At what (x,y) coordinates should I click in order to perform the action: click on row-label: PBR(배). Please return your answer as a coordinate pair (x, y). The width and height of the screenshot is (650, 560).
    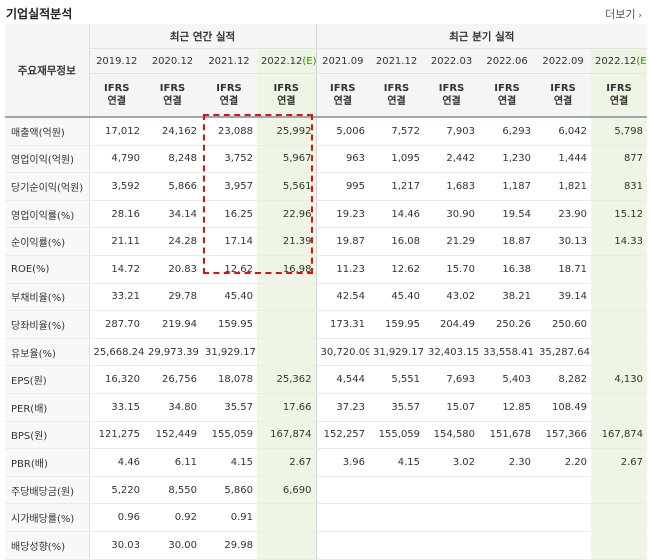
    Looking at the image, I should click on (47, 462).